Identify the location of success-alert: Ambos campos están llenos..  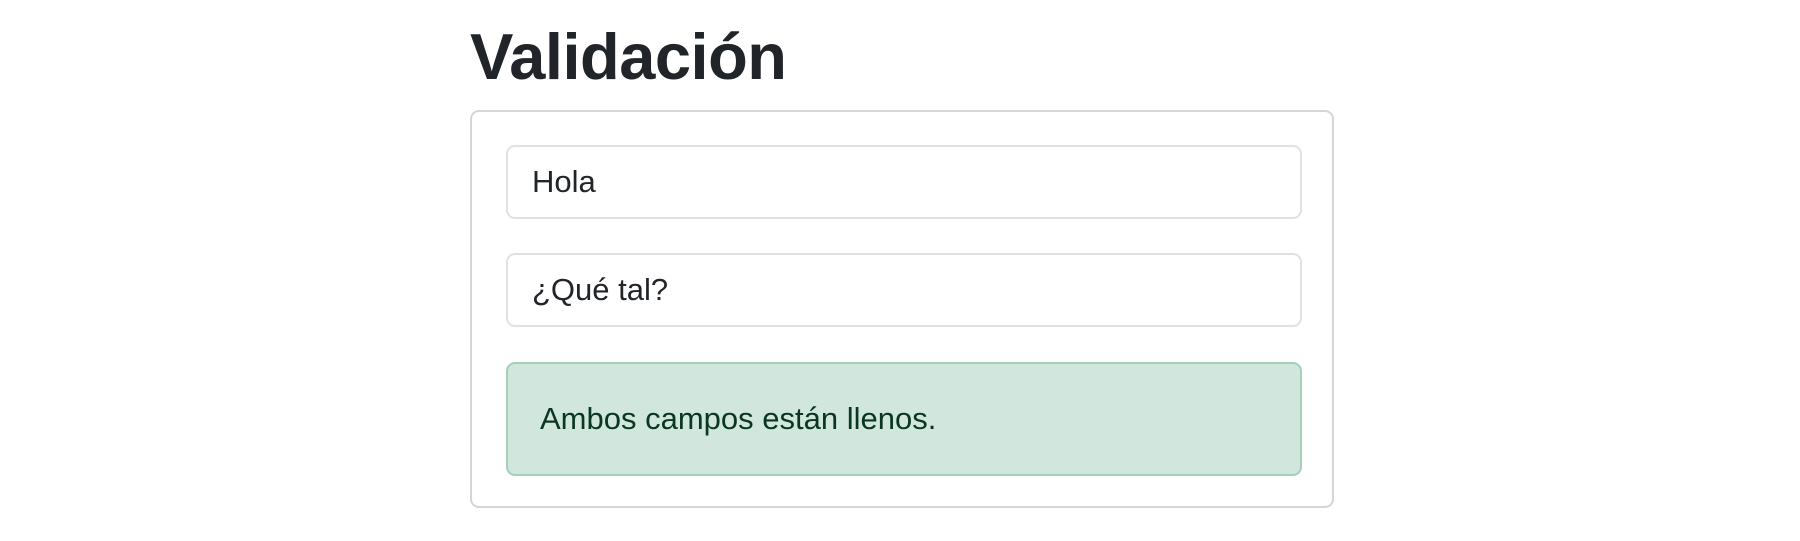
(904, 419).